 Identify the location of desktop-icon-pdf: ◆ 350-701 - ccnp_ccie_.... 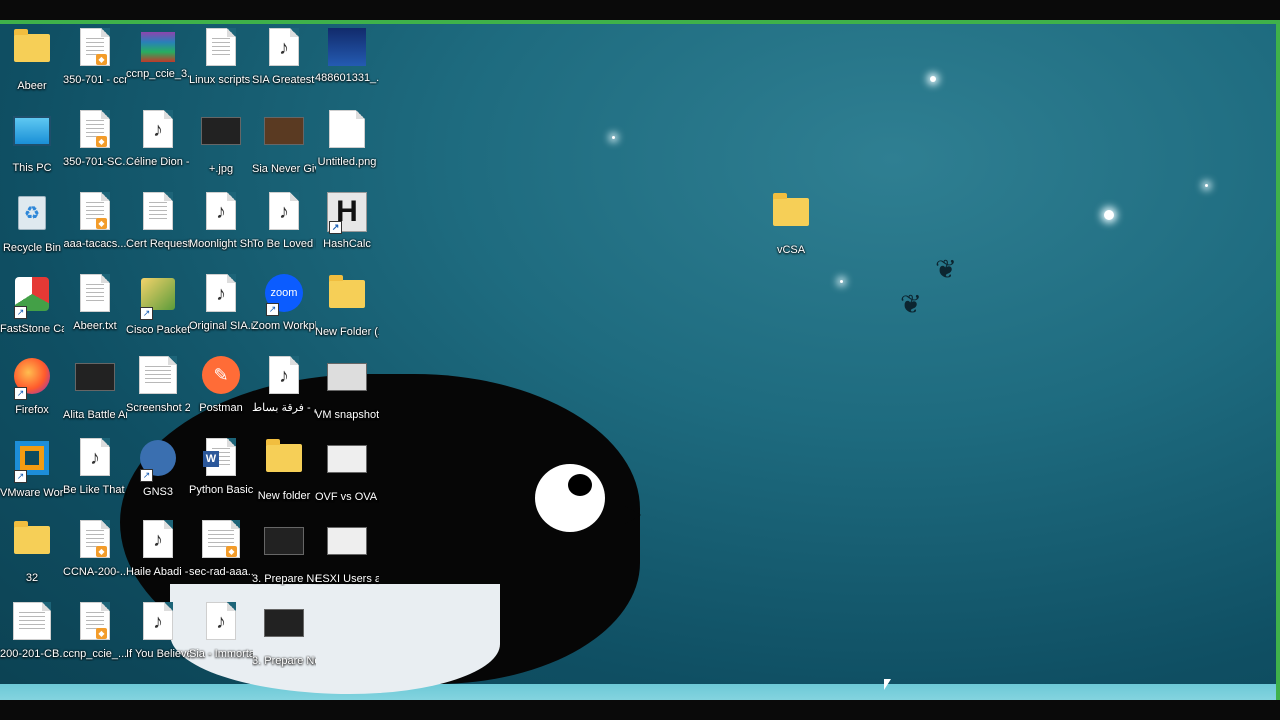
(95, 57).